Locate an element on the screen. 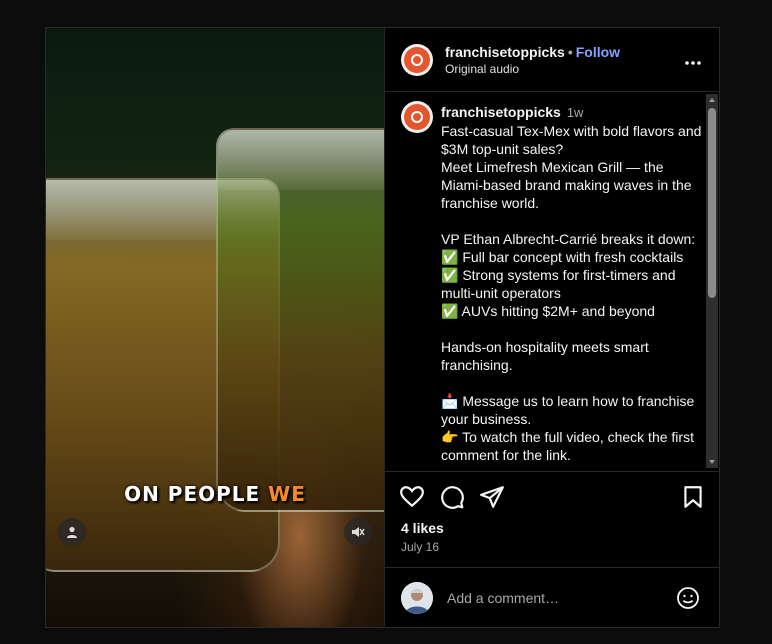 This screenshot has width=772, height=644. more-options-button is located at coordinates (693, 60).